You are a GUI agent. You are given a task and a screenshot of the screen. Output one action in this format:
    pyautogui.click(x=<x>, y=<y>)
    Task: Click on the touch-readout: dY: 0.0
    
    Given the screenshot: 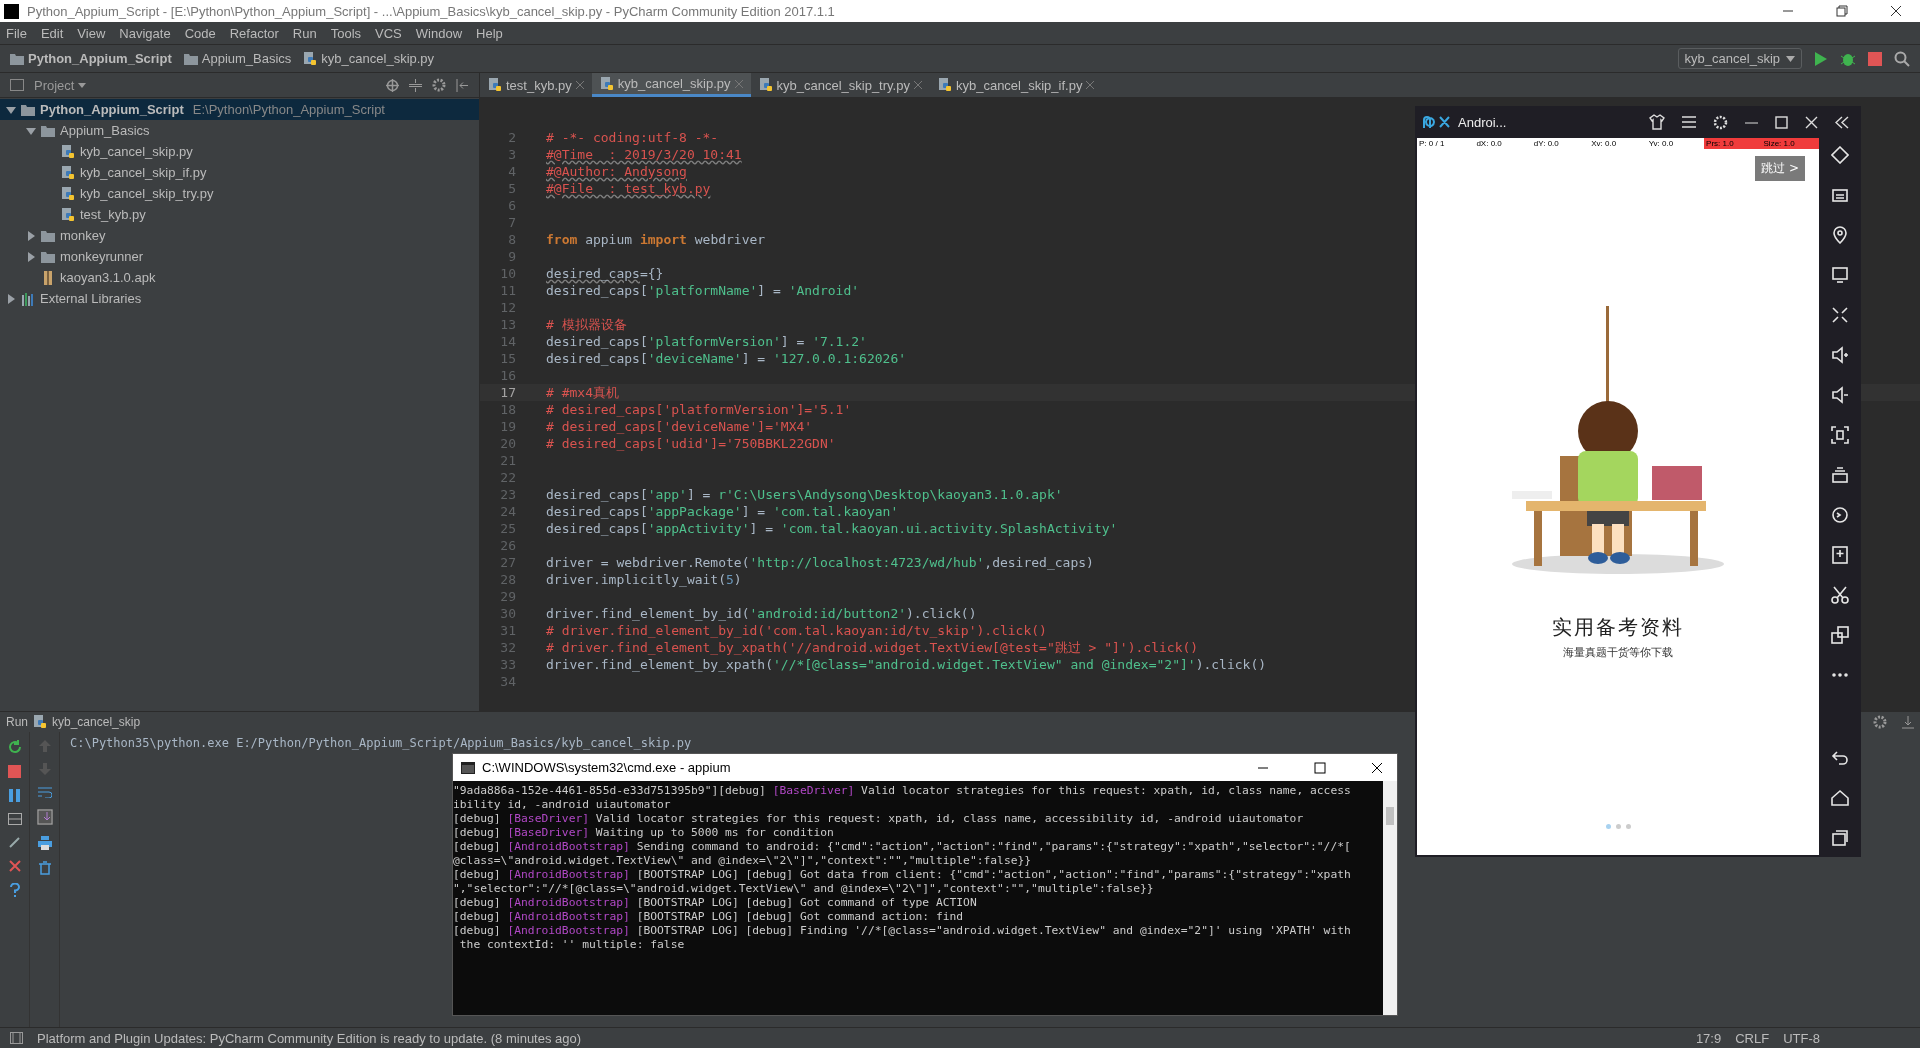 What is the action you would take?
    pyautogui.click(x=1546, y=143)
    